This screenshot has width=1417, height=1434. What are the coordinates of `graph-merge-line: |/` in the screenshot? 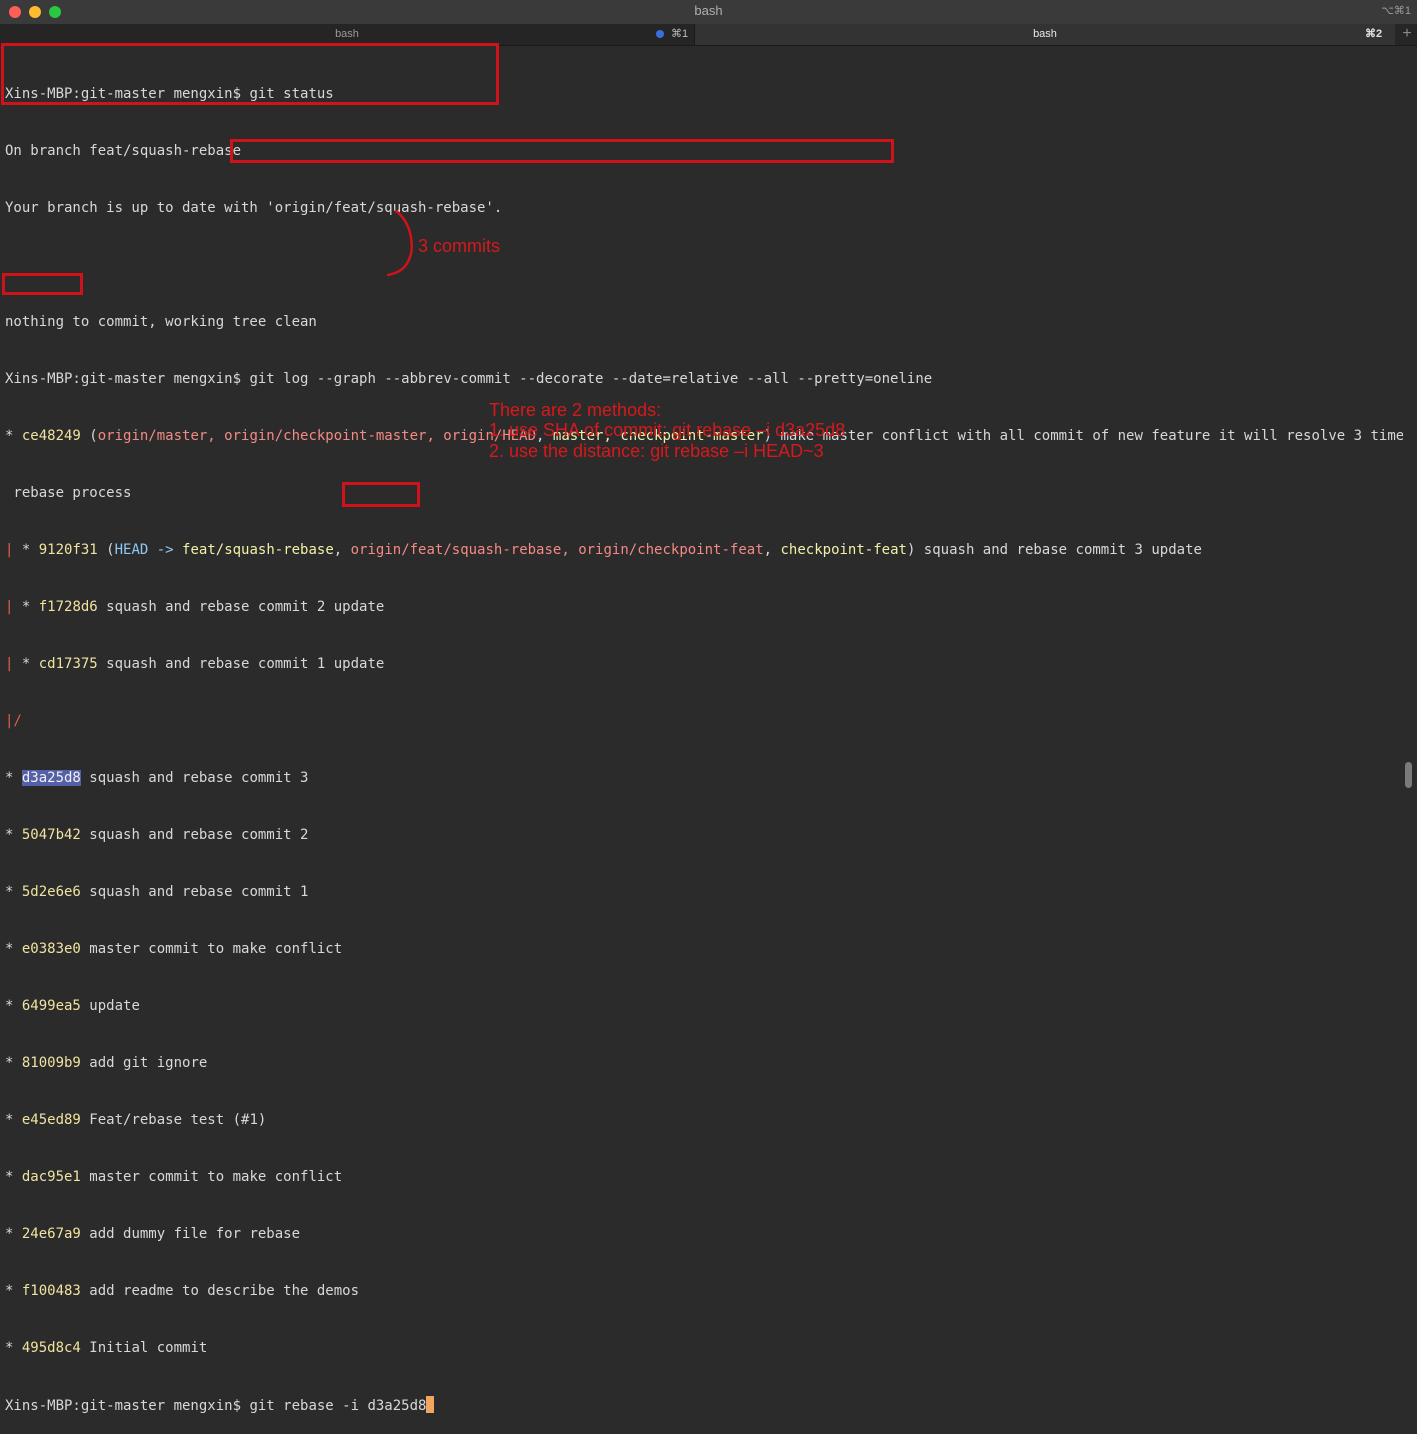 It's located at (13, 721).